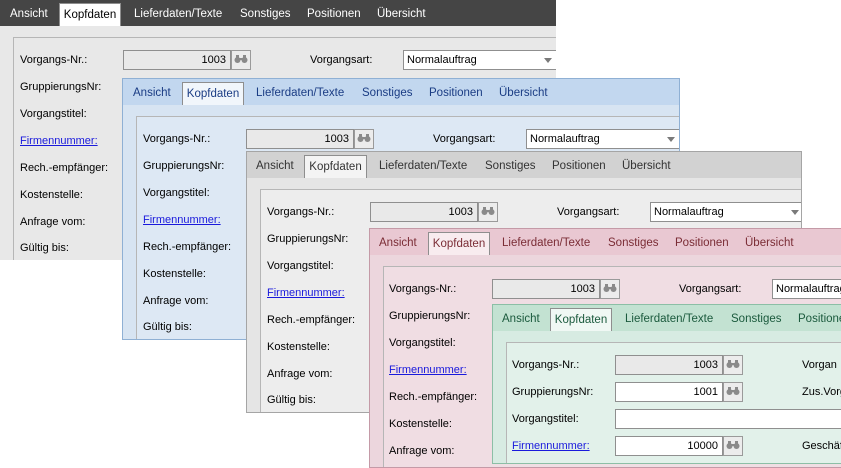 The height and width of the screenshot is (468, 841). What do you see at coordinates (669, 446) in the screenshot?
I see `firmennummer-field: 10000` at bounding box center [669, 446].